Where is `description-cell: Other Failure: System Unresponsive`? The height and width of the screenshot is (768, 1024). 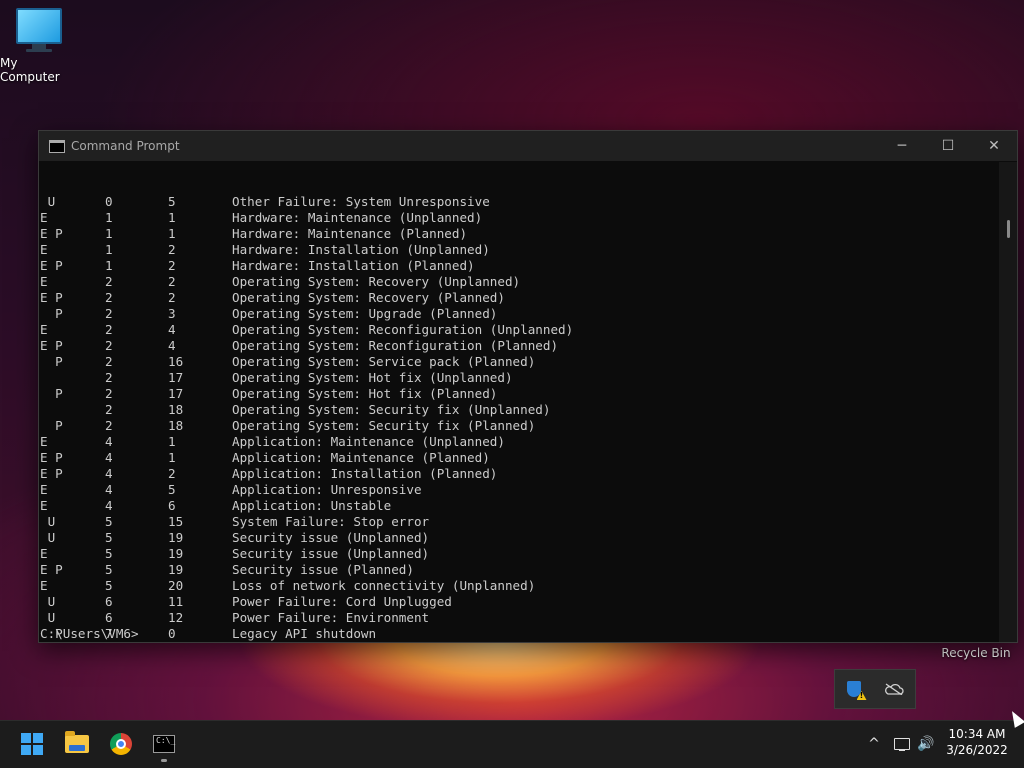
description-cell: Other Failure: System Unresponsive is located at coordinates (361, 201).